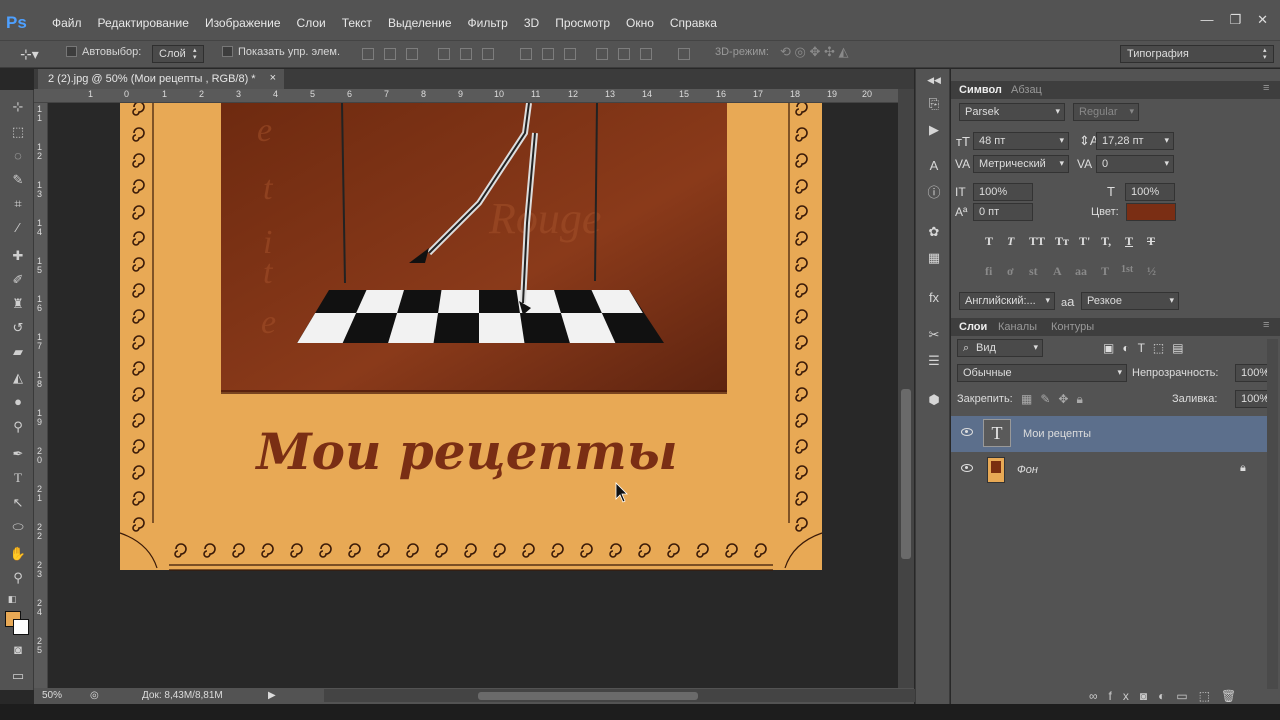  I want to click on layer-filter-icons: ▣◐T⬚▤, so click(1147, 348).